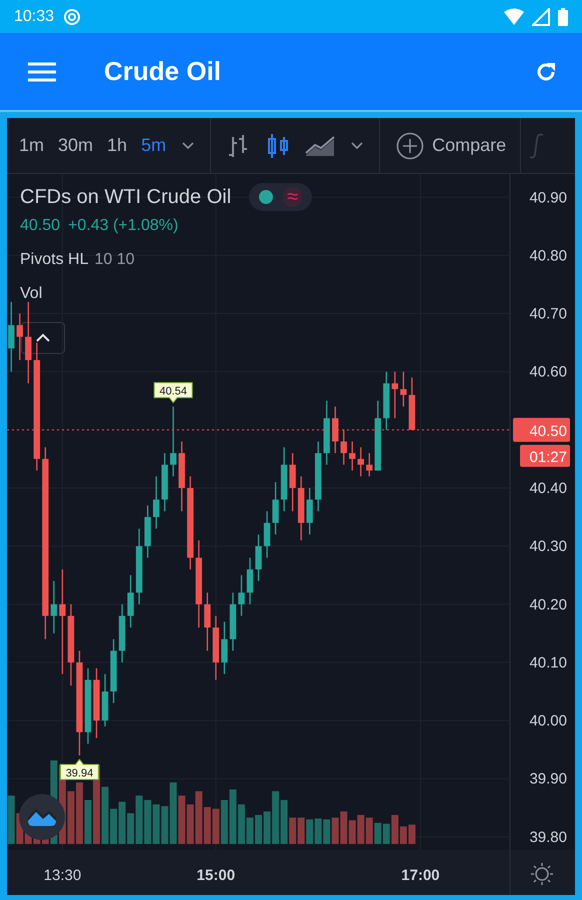 This screenshot has width=582, height=900. Describe the element at coordinates (42, 72) in the screenshot. I see `menu-icon` at that location.